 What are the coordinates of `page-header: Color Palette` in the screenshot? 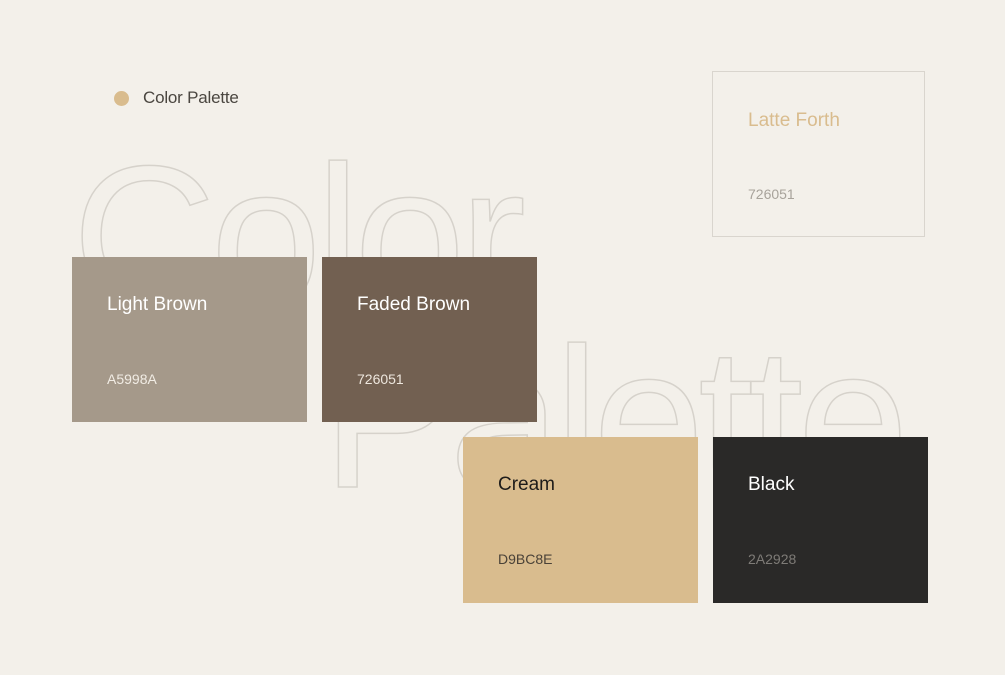 It's located at (176, 98).